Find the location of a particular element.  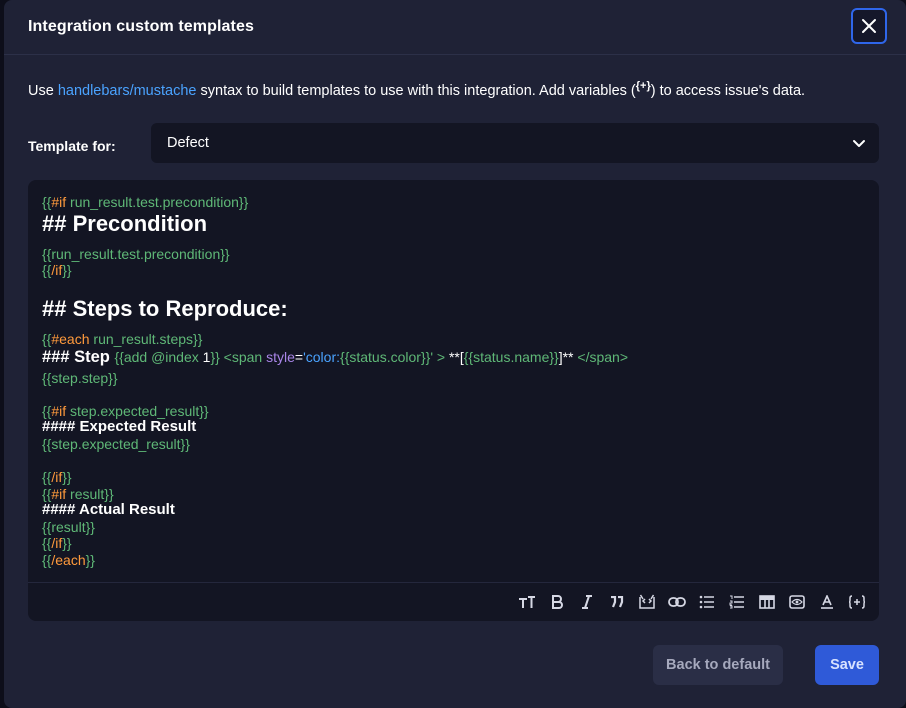

back-to-default-button: Back to default is located at coordinates (718, 665).